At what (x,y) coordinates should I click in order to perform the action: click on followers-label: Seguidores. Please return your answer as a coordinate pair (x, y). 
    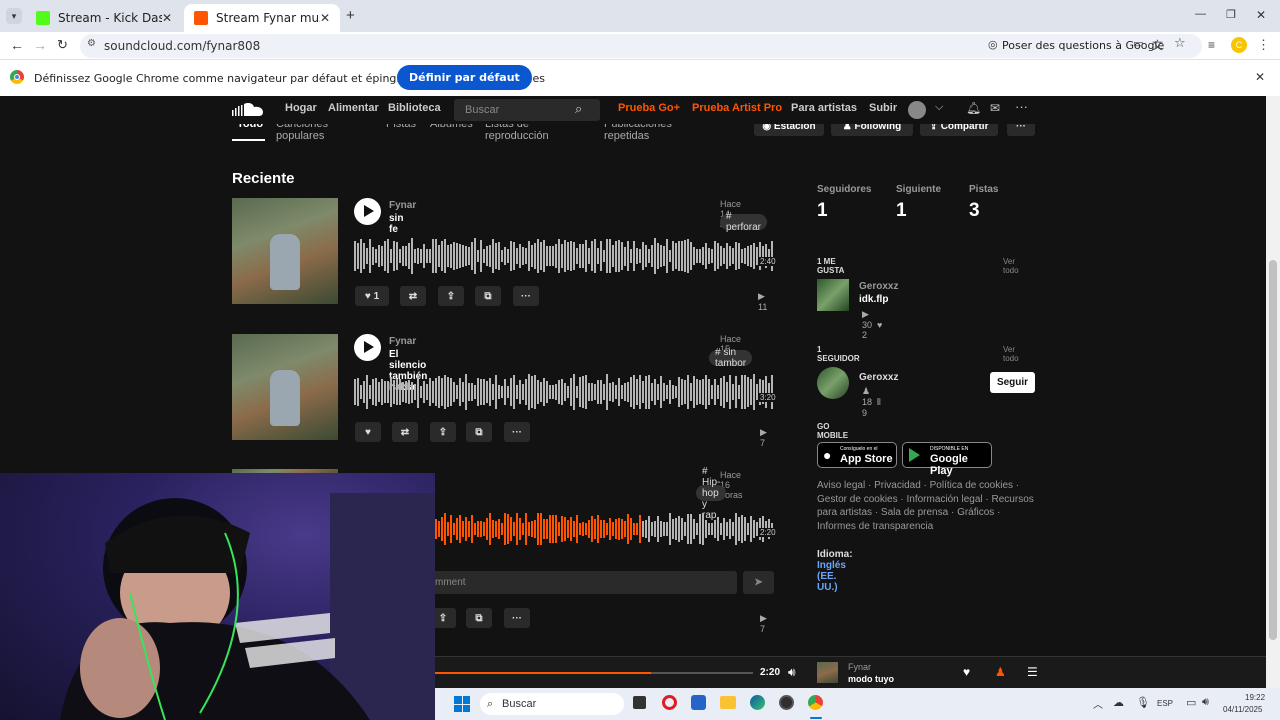
    Looking at the image, I should click on (844, 189).